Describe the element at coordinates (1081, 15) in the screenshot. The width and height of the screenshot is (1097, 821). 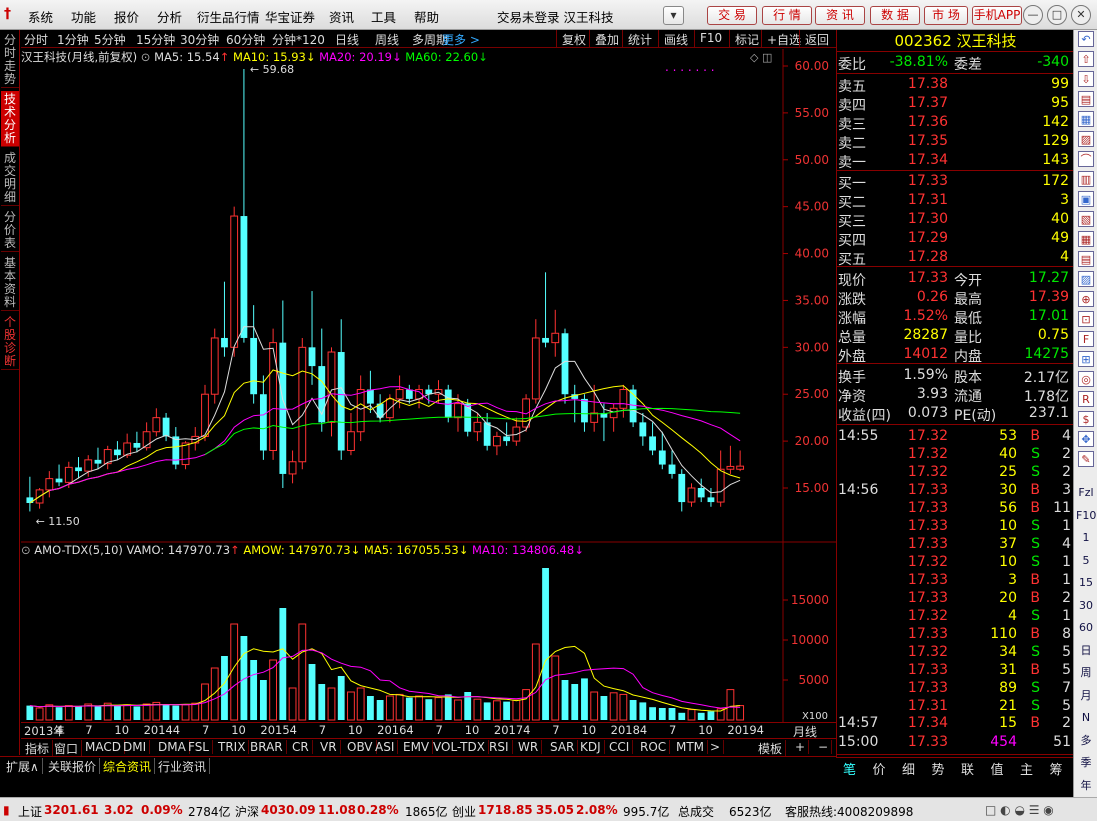
I see `close-icon: ✕` at that location.